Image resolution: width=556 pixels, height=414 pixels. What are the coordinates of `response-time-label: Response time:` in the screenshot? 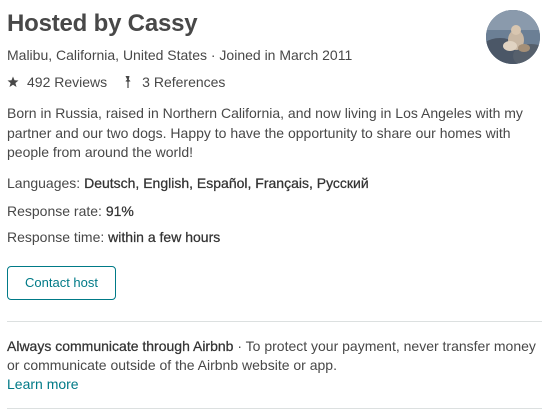 It's located at (56, 237).